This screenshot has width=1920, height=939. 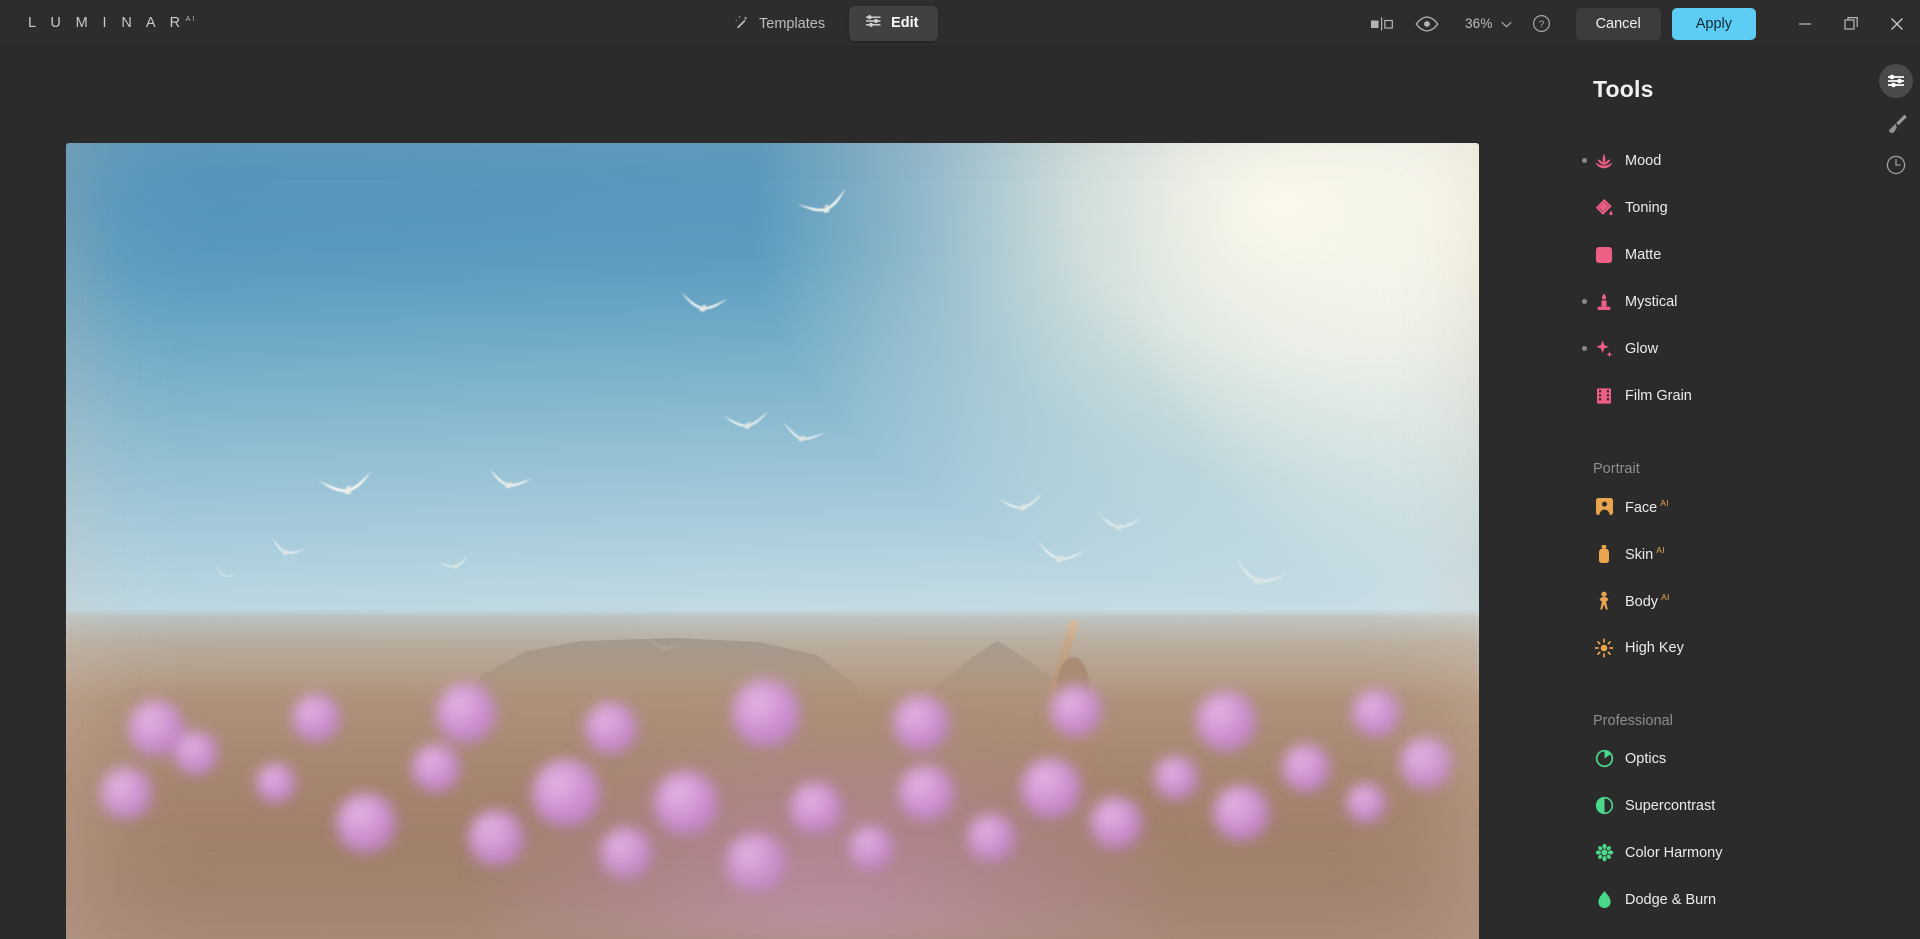 I want to click on tab-templates: Templates, so click(x=779, y=24).